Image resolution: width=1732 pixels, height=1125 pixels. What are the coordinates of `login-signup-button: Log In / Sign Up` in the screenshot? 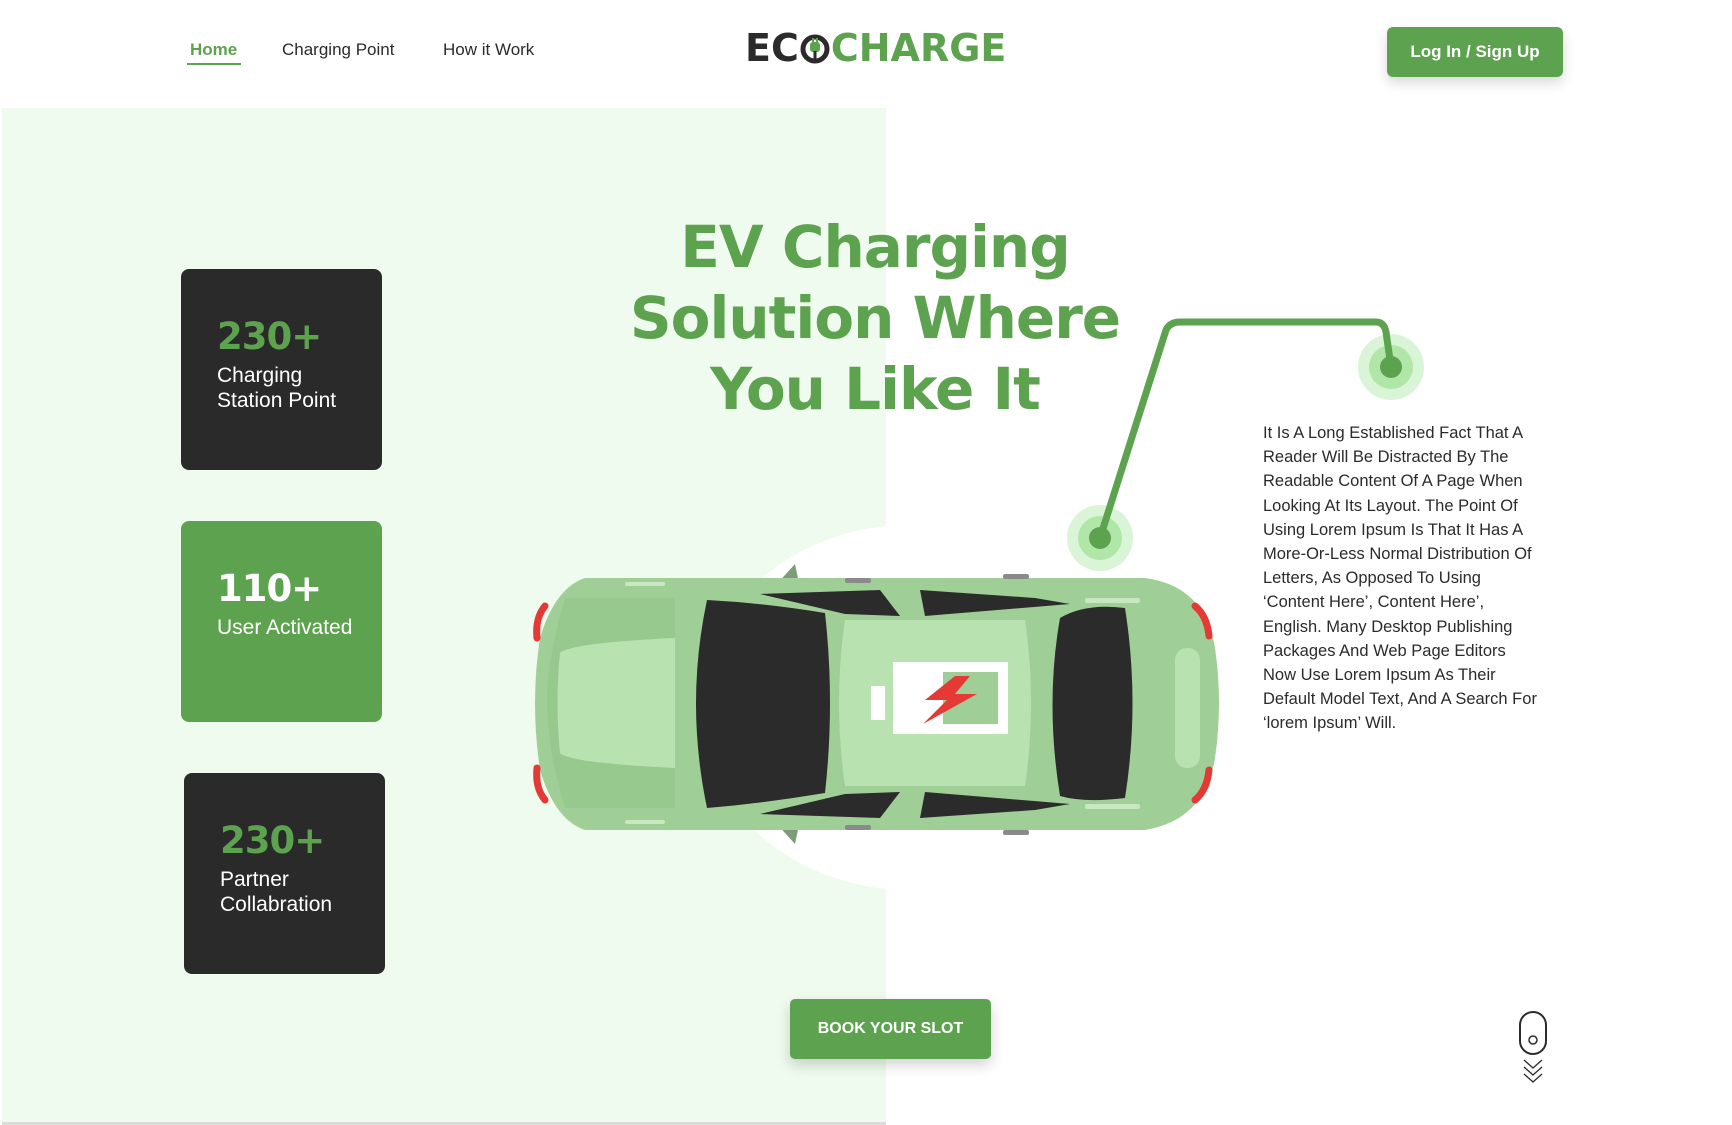 It's located at (1475, 52).